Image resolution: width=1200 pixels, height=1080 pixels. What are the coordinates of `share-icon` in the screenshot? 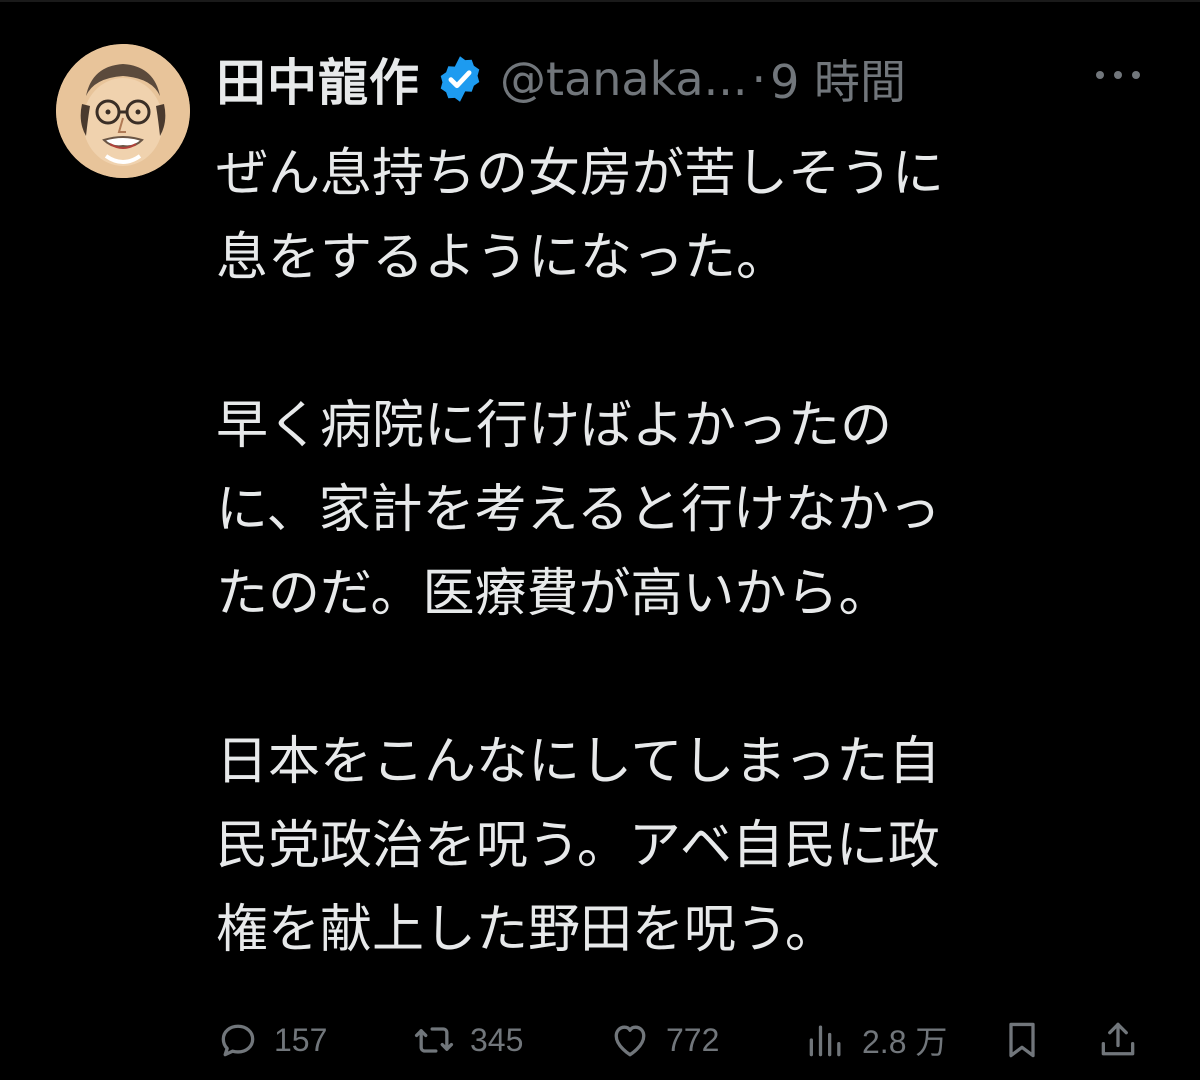 It's located at (1118, 1039).